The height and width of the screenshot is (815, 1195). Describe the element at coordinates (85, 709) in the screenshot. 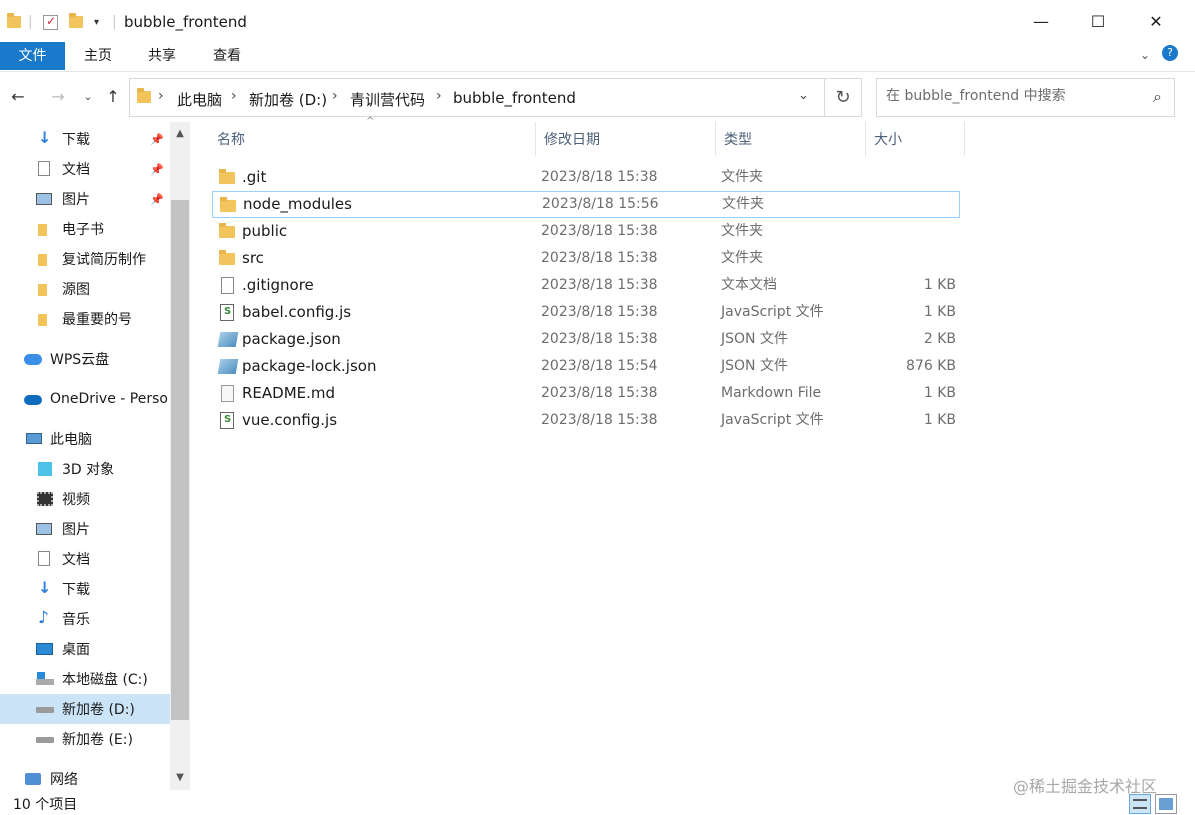

I see `sidebar-item-drive-d: 新加卷 (D:)` at that location.